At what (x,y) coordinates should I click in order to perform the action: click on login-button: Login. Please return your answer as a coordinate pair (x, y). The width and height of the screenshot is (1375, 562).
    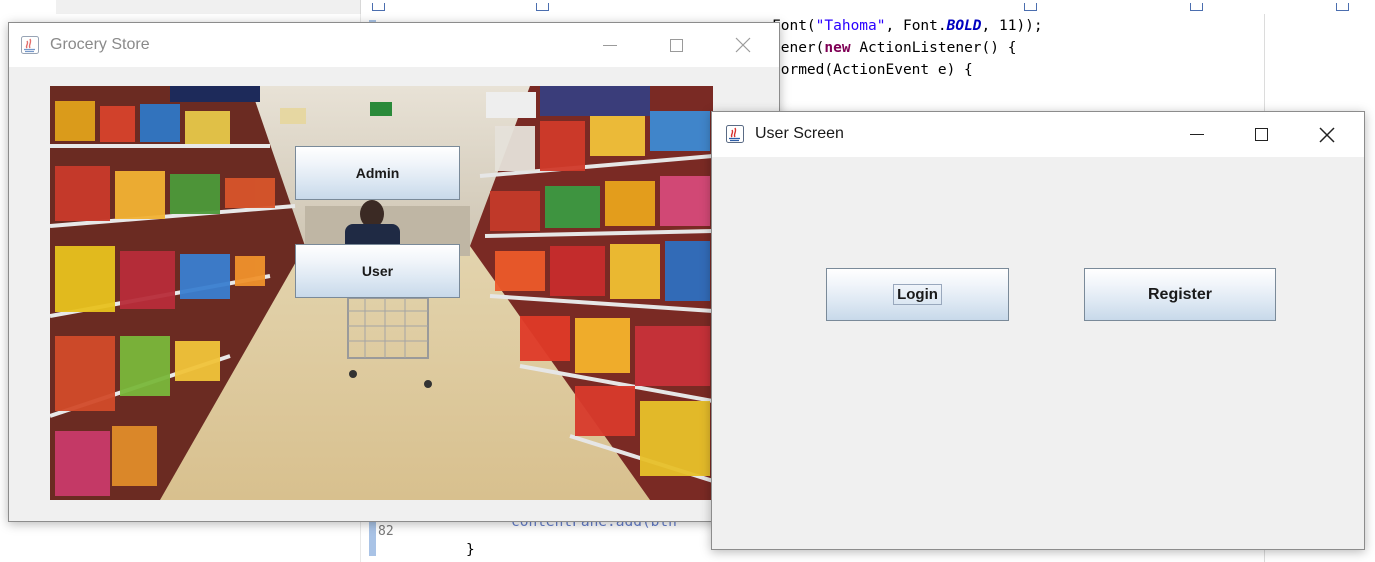
    Looking at the image, I should click on (917, 294).